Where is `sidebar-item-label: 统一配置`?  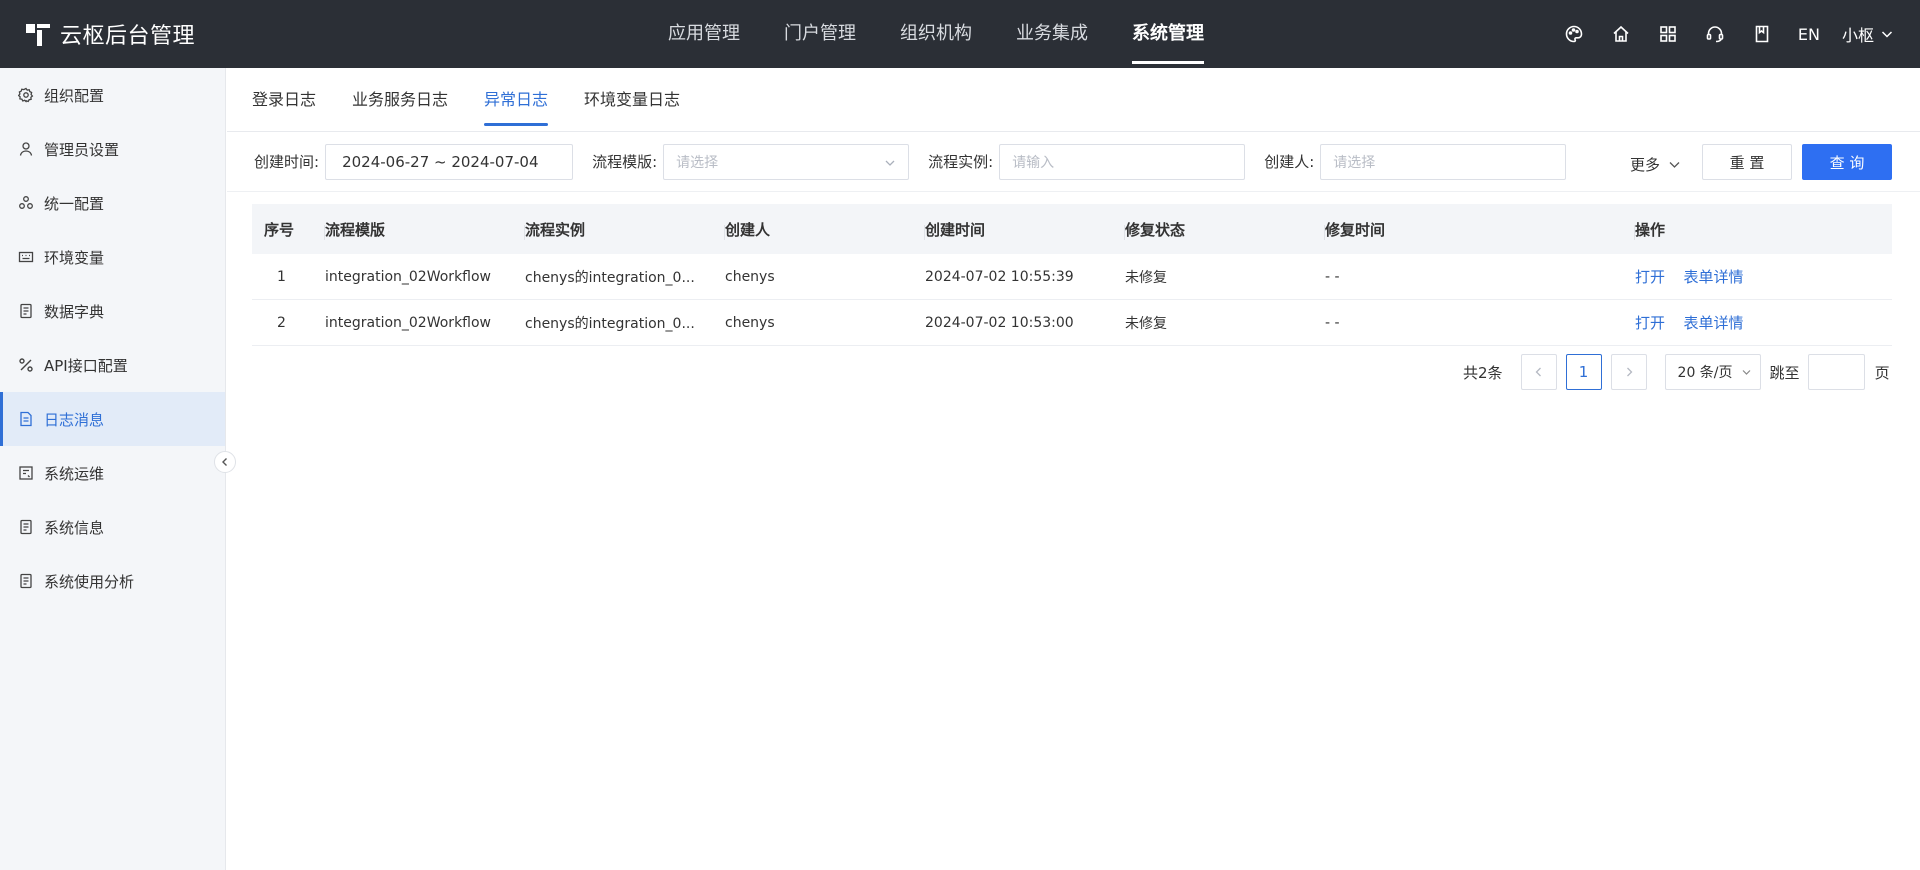
sidebar-item-label: 统一配置 is located at coordinates (74, 203).